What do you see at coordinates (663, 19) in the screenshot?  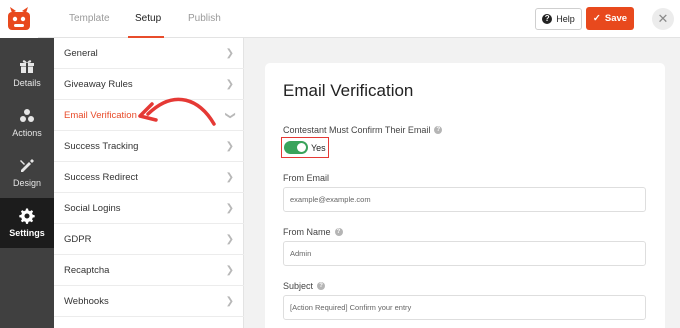 I see `close-icon: ✕` at bounding box center [663, 19].